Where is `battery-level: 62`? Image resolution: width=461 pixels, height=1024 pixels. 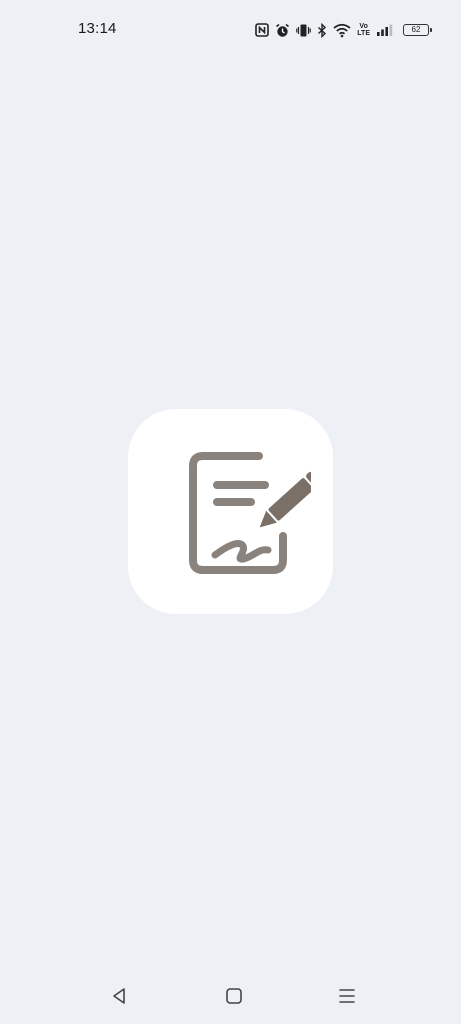 battery-level: 62 is located at coordinates (416, 29).